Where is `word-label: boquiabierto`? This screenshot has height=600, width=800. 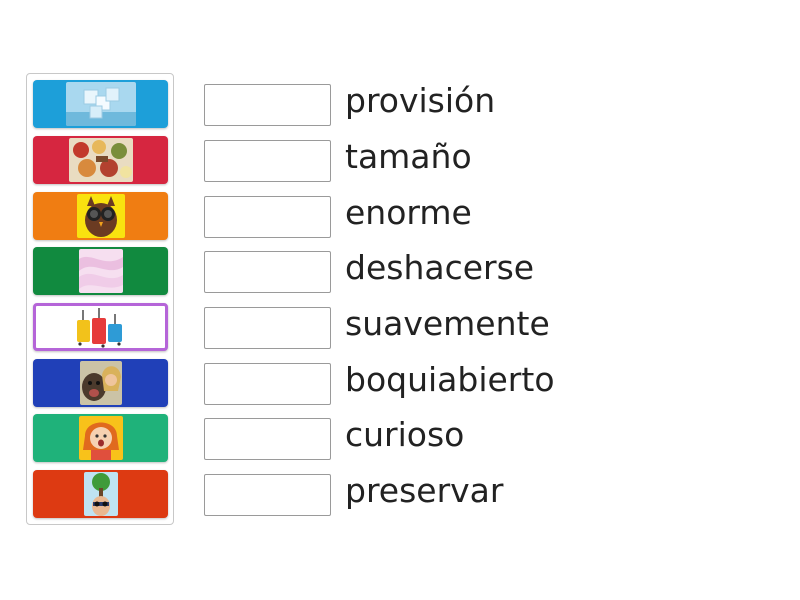 word-label: boquiabierto is located at coordinates (450, 379).